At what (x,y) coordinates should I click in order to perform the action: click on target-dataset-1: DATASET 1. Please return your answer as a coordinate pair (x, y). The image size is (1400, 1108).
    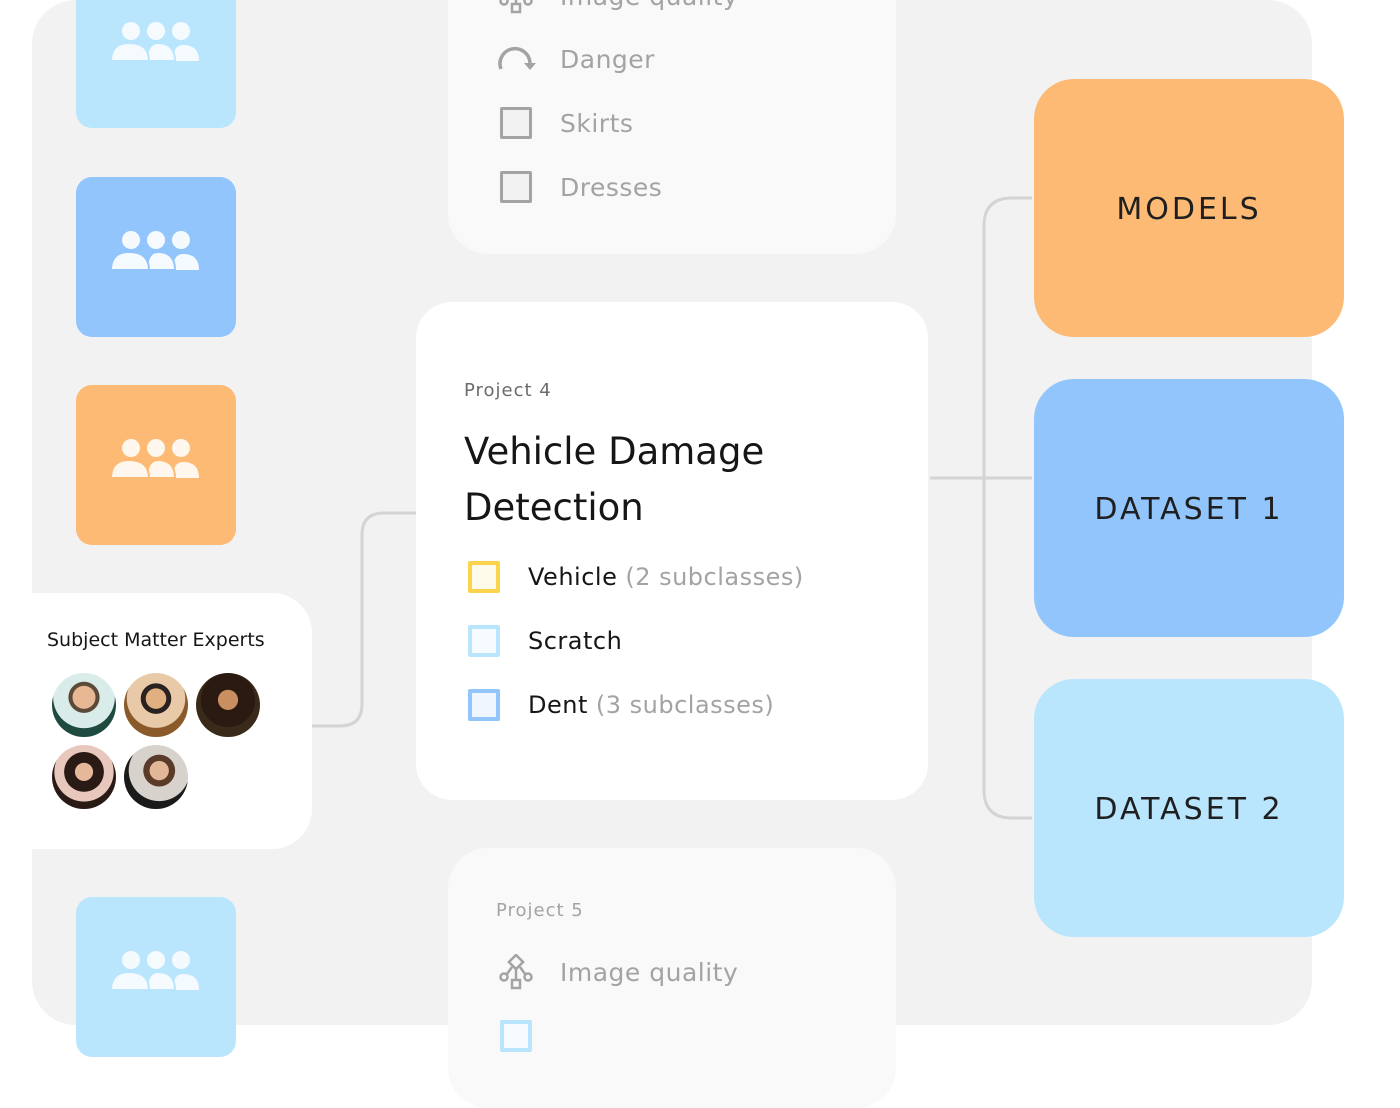
    Looking at the image, I should click on (1189, 508).